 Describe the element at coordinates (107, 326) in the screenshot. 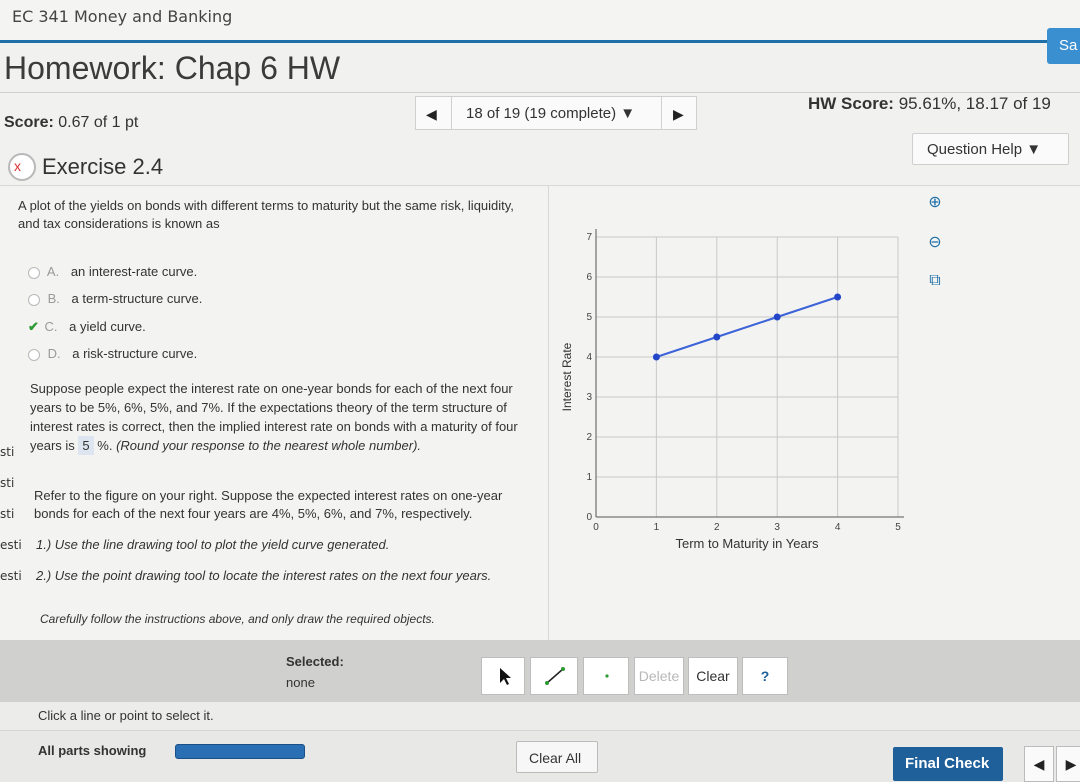

I see `choice-text: a yield curve.` at that location.